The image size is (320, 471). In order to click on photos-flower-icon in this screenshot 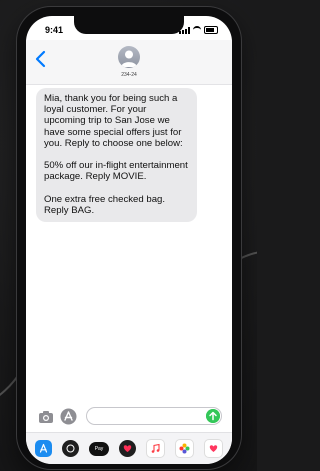, I will do `click(184, 448)`.